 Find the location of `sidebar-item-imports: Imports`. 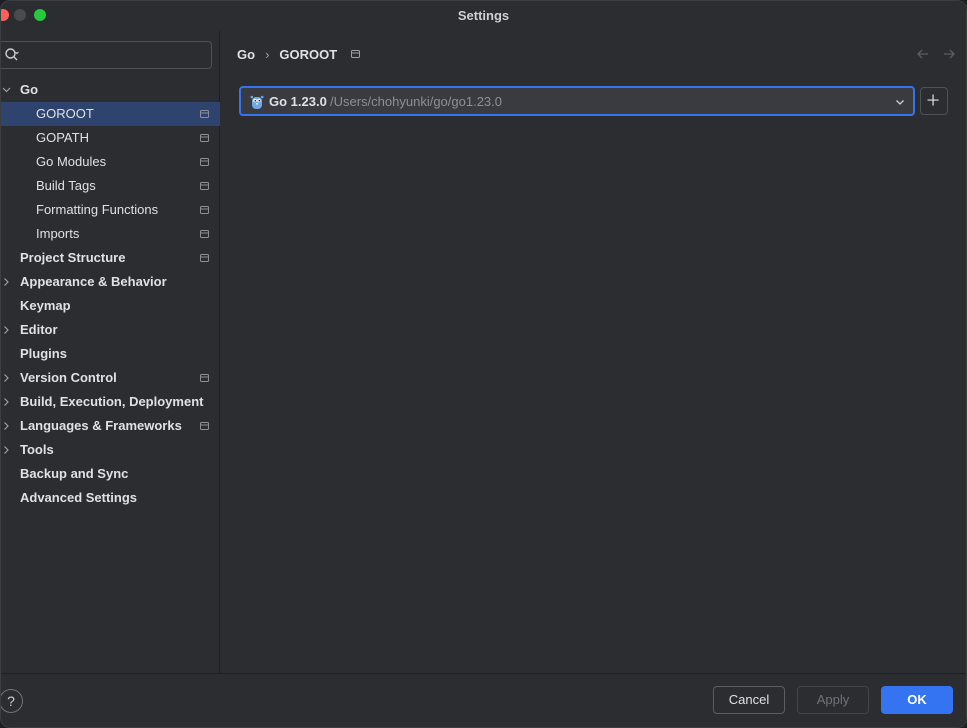

sidebar-item-imports: Imports is located at coordinates (110, 234).